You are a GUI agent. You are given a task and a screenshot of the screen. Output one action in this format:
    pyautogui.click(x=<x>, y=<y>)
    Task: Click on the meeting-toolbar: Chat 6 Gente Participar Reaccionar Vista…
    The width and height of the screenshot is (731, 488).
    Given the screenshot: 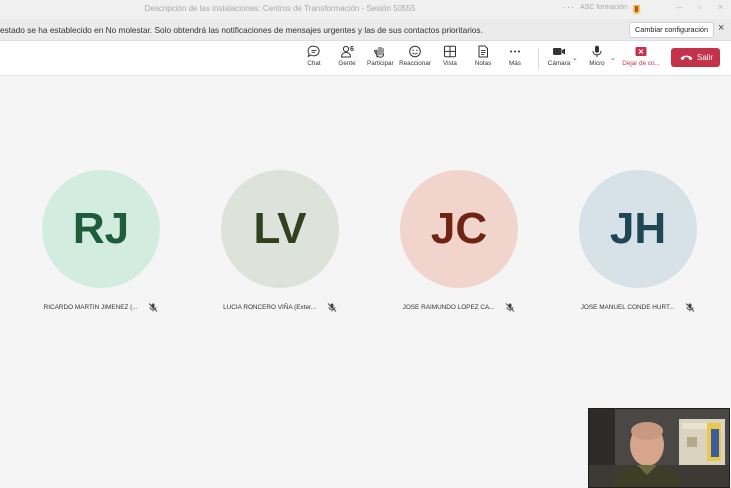 What is the action you would take?
    pyautogui.click(x=365, y=58)
    